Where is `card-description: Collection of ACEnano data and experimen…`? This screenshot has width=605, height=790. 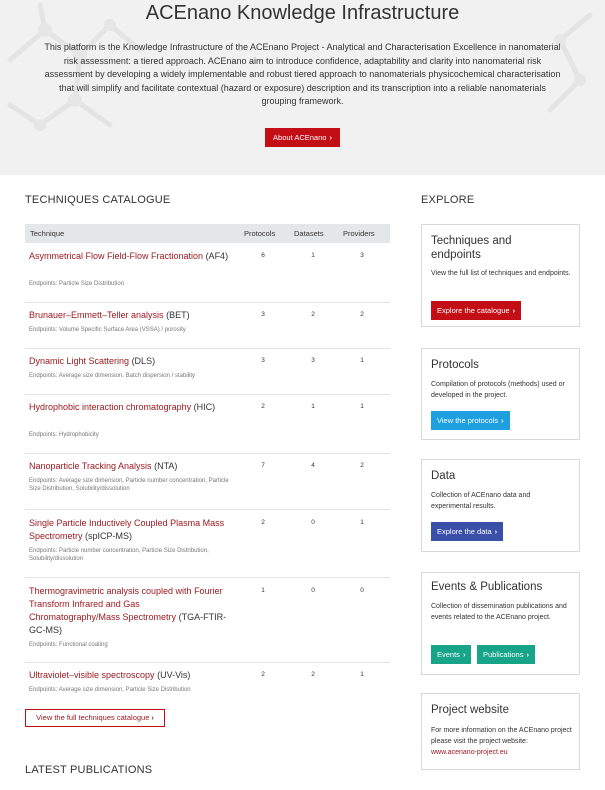 card-description: Collection of ACEnano data and experimen… is located at coordinates (481, 501).